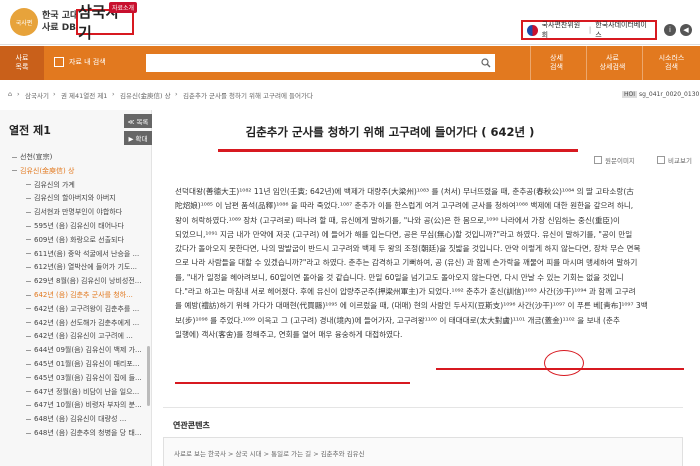 This screenshot has height=466, width=700. I want to click on related-box: 사료로 보는 한국사 > 삼국 시대 > 통일로 가는 길 > 김춘추와 김유신, so click(423, 451).